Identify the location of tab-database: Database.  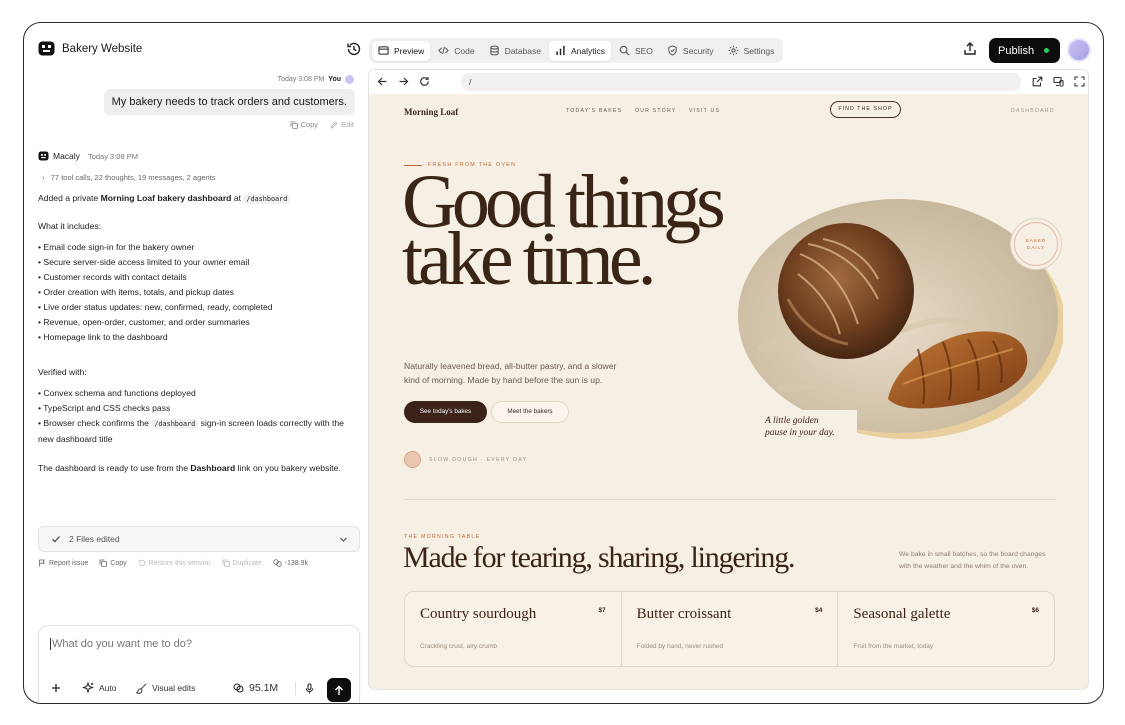
(515, 51).